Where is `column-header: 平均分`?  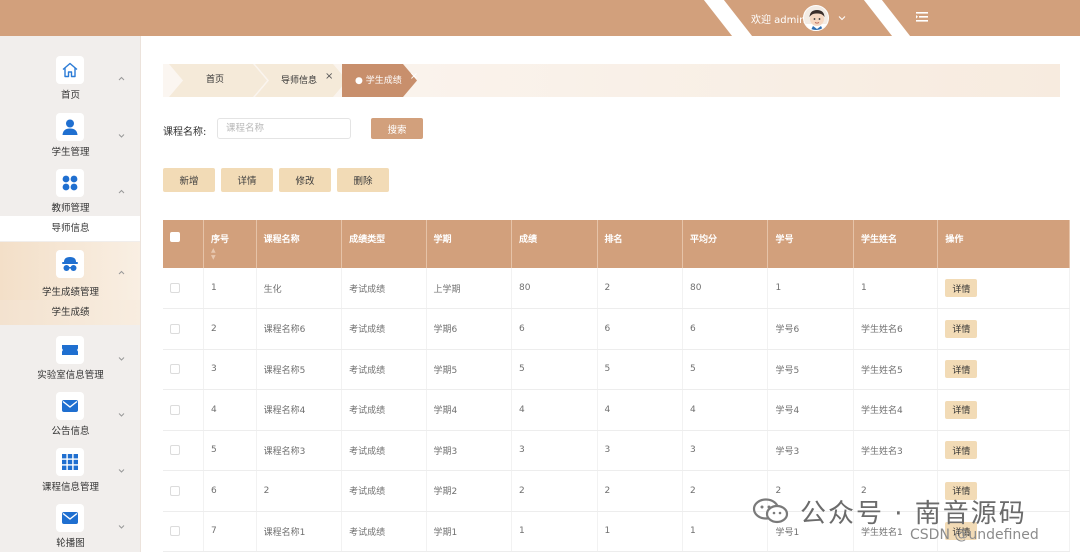
column-header: 平均分 is located at coordinates (725, 244).